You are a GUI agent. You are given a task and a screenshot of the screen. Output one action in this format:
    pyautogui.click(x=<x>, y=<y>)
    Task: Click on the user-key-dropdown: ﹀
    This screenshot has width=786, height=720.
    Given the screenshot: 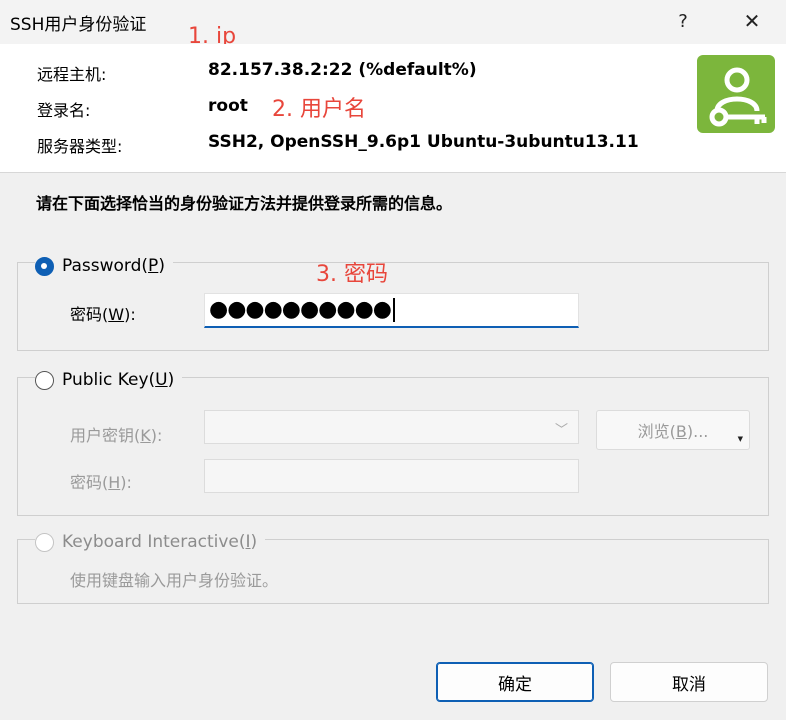 What is the action you would take?
    pyautogui.click(x=391, y=427)
    